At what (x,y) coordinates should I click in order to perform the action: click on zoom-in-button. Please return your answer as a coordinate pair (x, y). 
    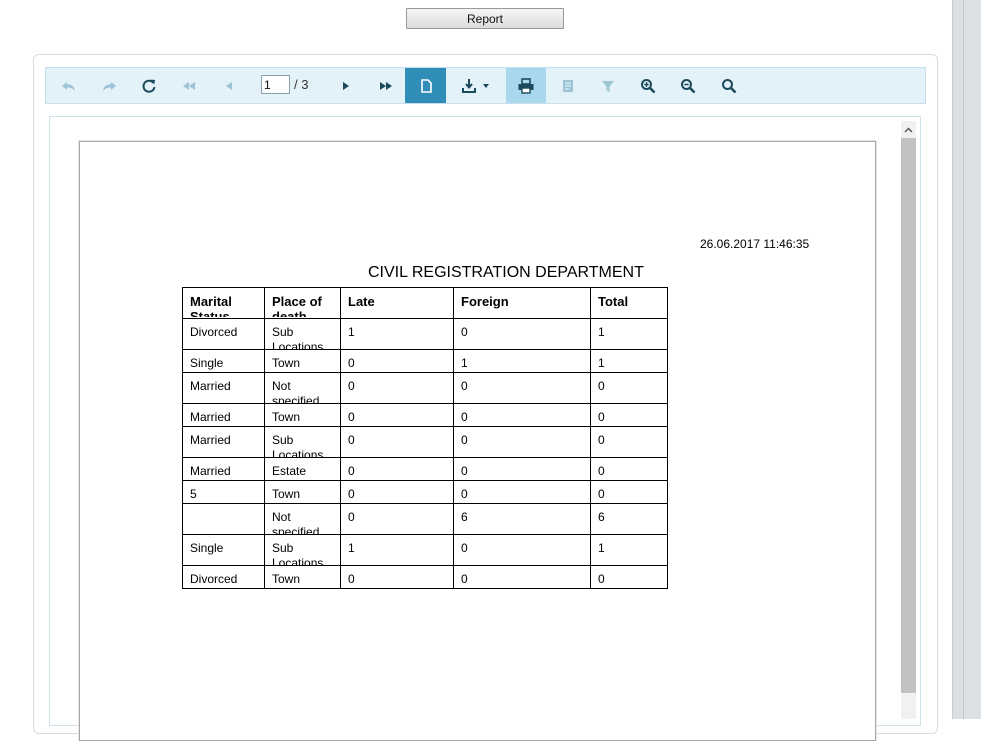
    Looking at the image, I should click on (648, 85).